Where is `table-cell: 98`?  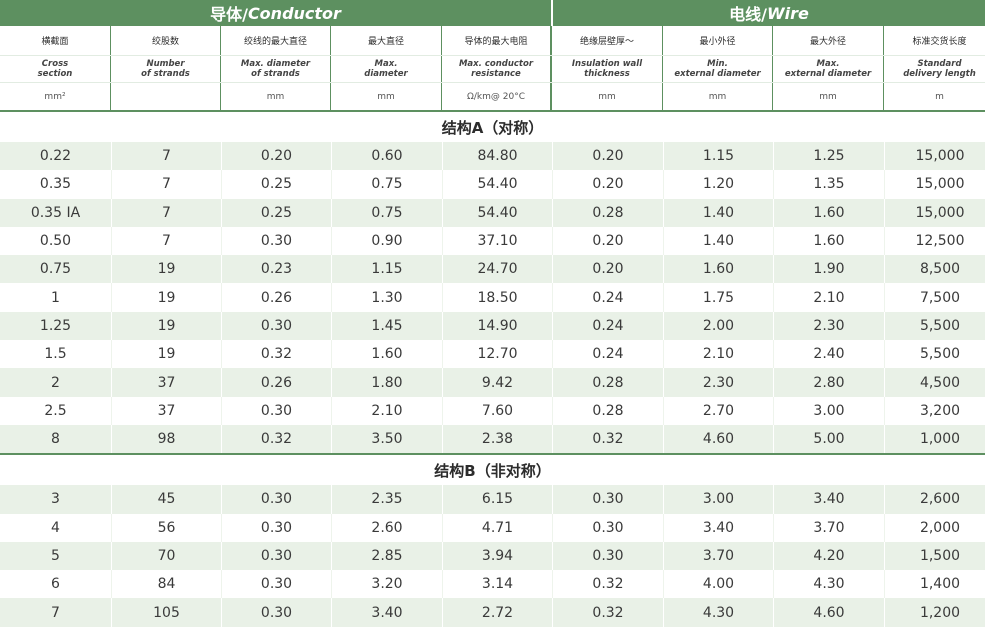
table-cell: 98 is located at coordinates (166, 439).